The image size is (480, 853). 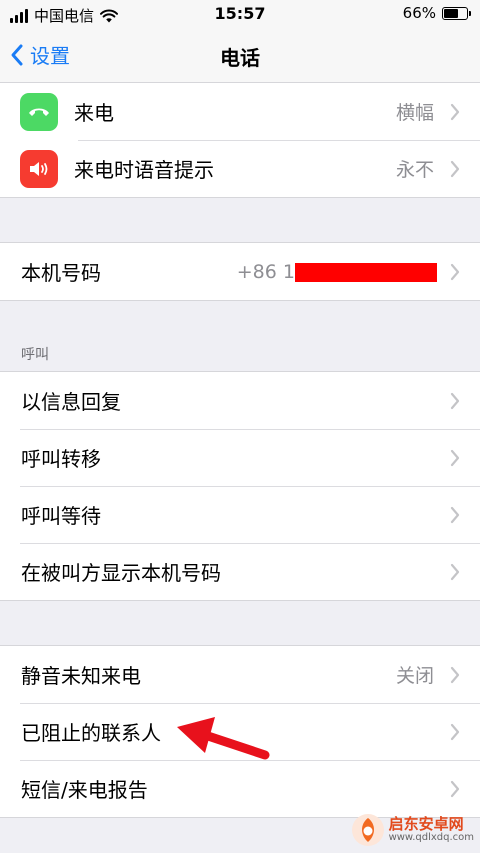 I want to click on page-title: 电话, so click(x=240, y=58).